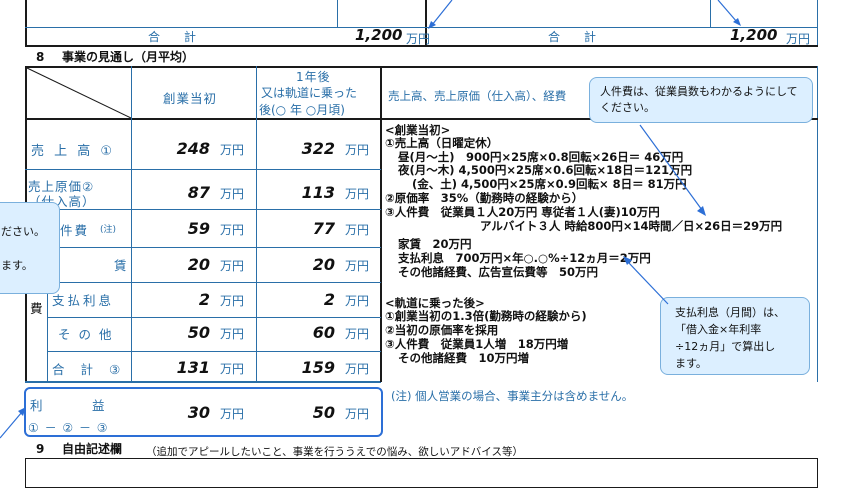 The image size is (843, 488). I want to click on section9-number: 9, so click(40, 449).